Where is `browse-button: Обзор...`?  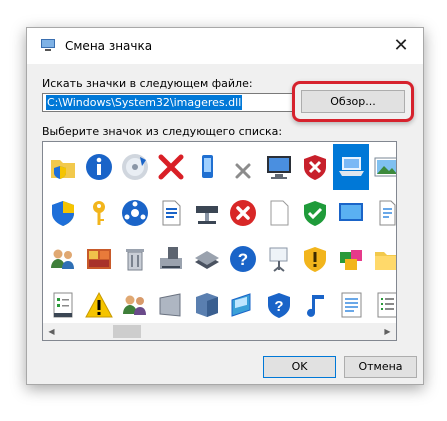 browse-button: Обзор... is located at coordinates (353, 101).